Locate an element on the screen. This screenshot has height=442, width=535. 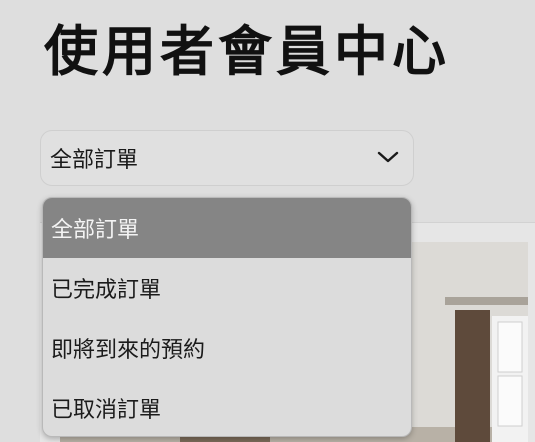
page-title: 使用者會員中心 is located at coordinates (247, 51).